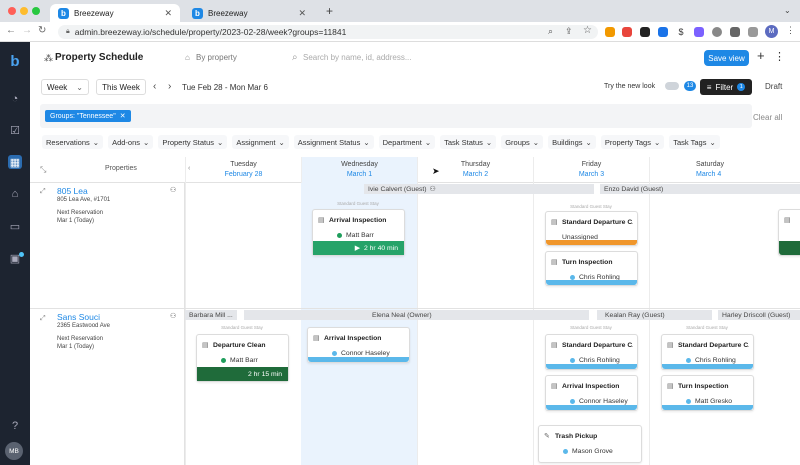 This screenshot has width=800, height=465. Describe the element at coordinates (468, 142) in the screenshot. I see `filter-task-status: Task Status⌄` at that location.